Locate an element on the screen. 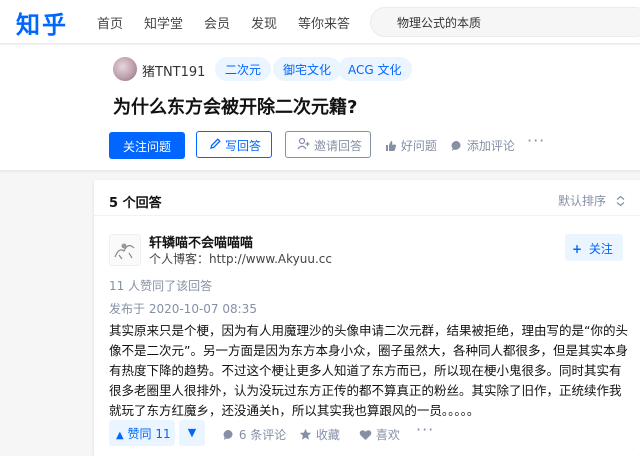 The width and height of the screenshot is (640, 456). answers-header: 5 个回答 默认排序 is located at coordinates (367, 198).